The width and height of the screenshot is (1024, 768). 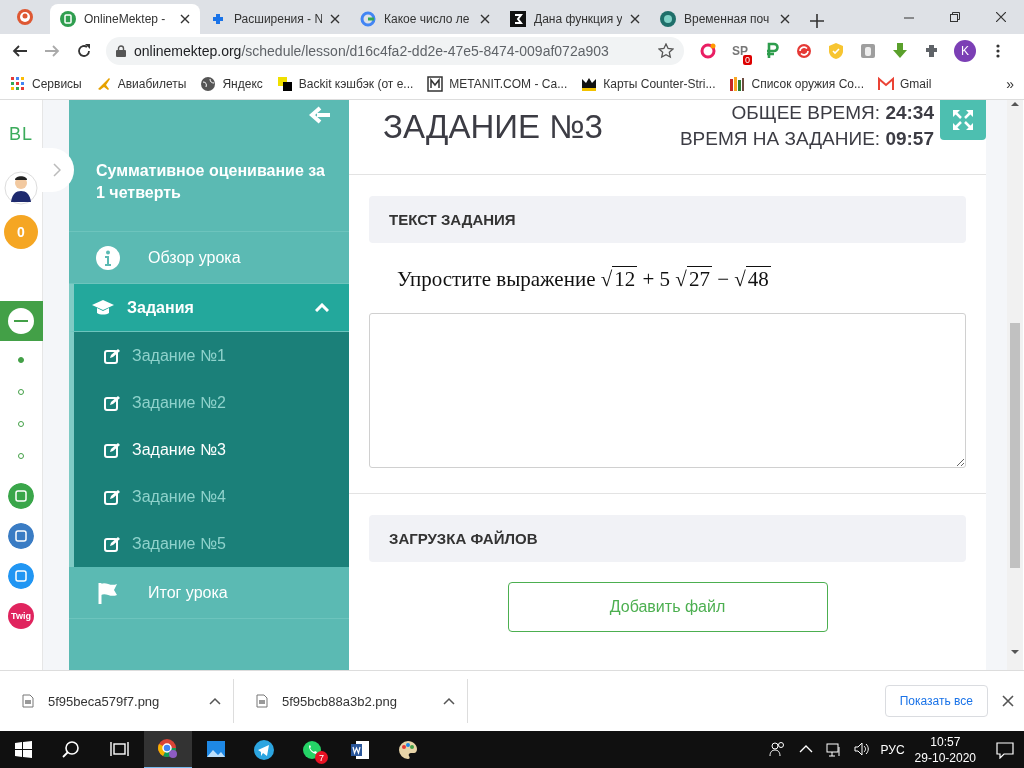 I want to click on section-heading: ЗАГРУЗКА ФАЙЛОВ, so click(x=667, y=538).